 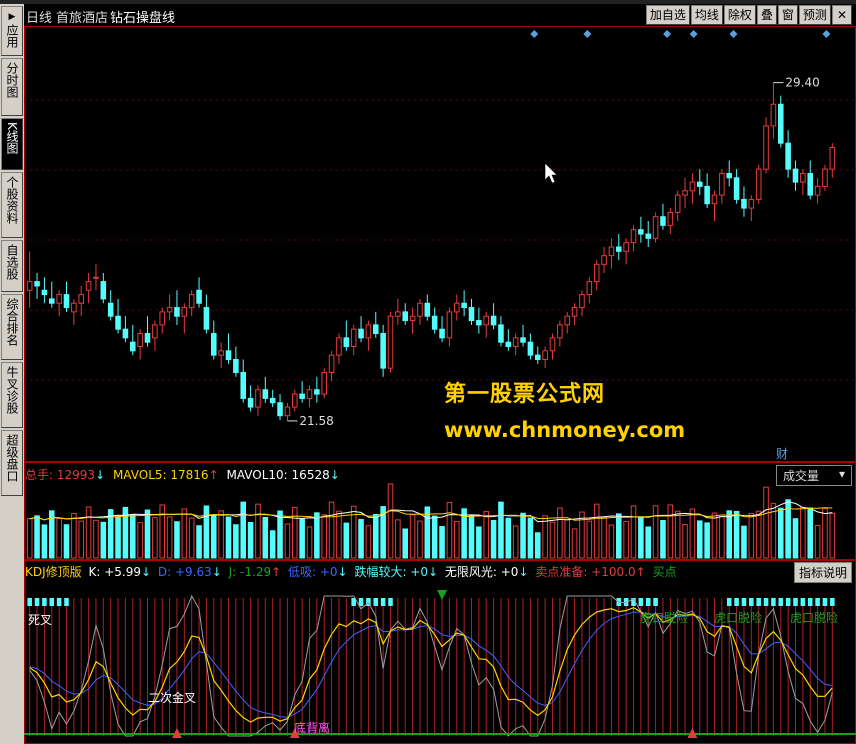 What do you see at coordinates (312, 727) in the screenshot?
I see `annotation-bottom-divergence: 底背离` at bounding box center [312, 727].